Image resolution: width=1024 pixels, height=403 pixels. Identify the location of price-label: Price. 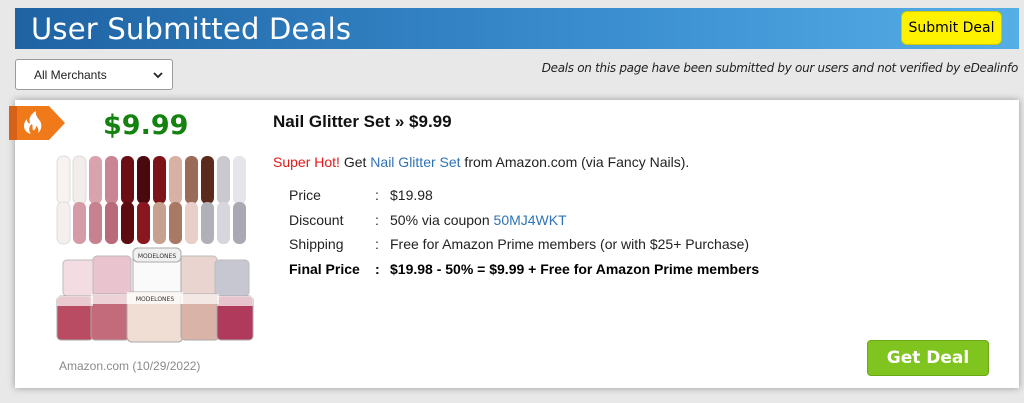
(305, 195).